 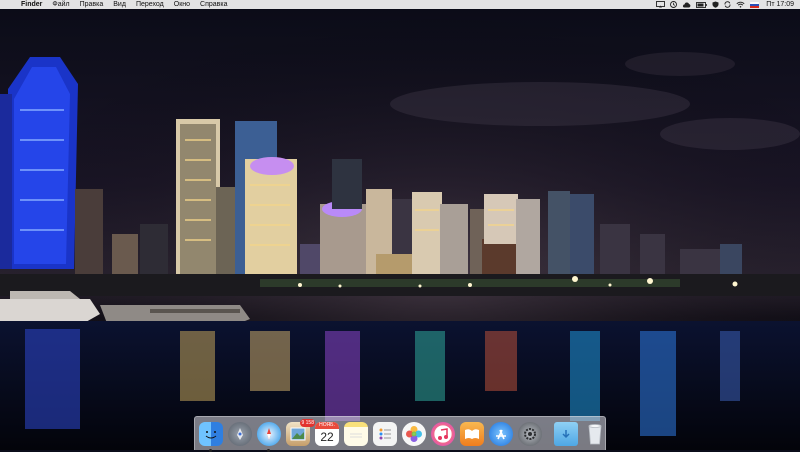 I want to click on menu-help: Справка, so click(x=213, y=4).